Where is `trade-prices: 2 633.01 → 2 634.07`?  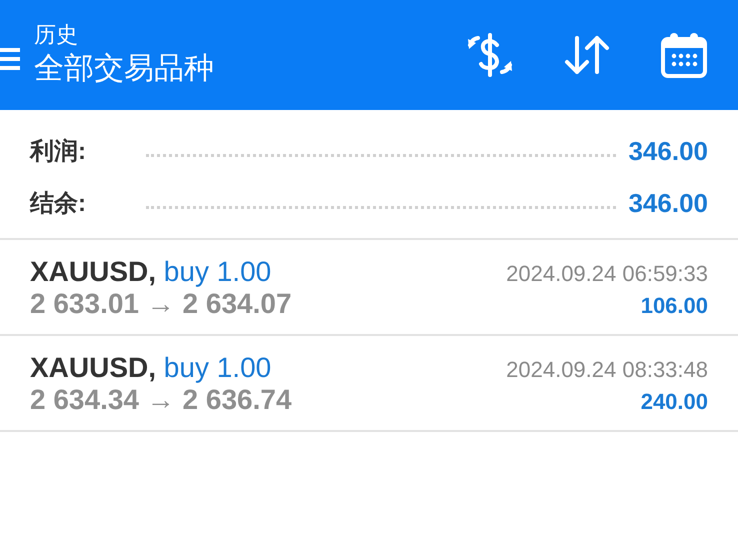 trade-prices: 2 633.01 → 2 634.07 is located at coordinates (161, 304).